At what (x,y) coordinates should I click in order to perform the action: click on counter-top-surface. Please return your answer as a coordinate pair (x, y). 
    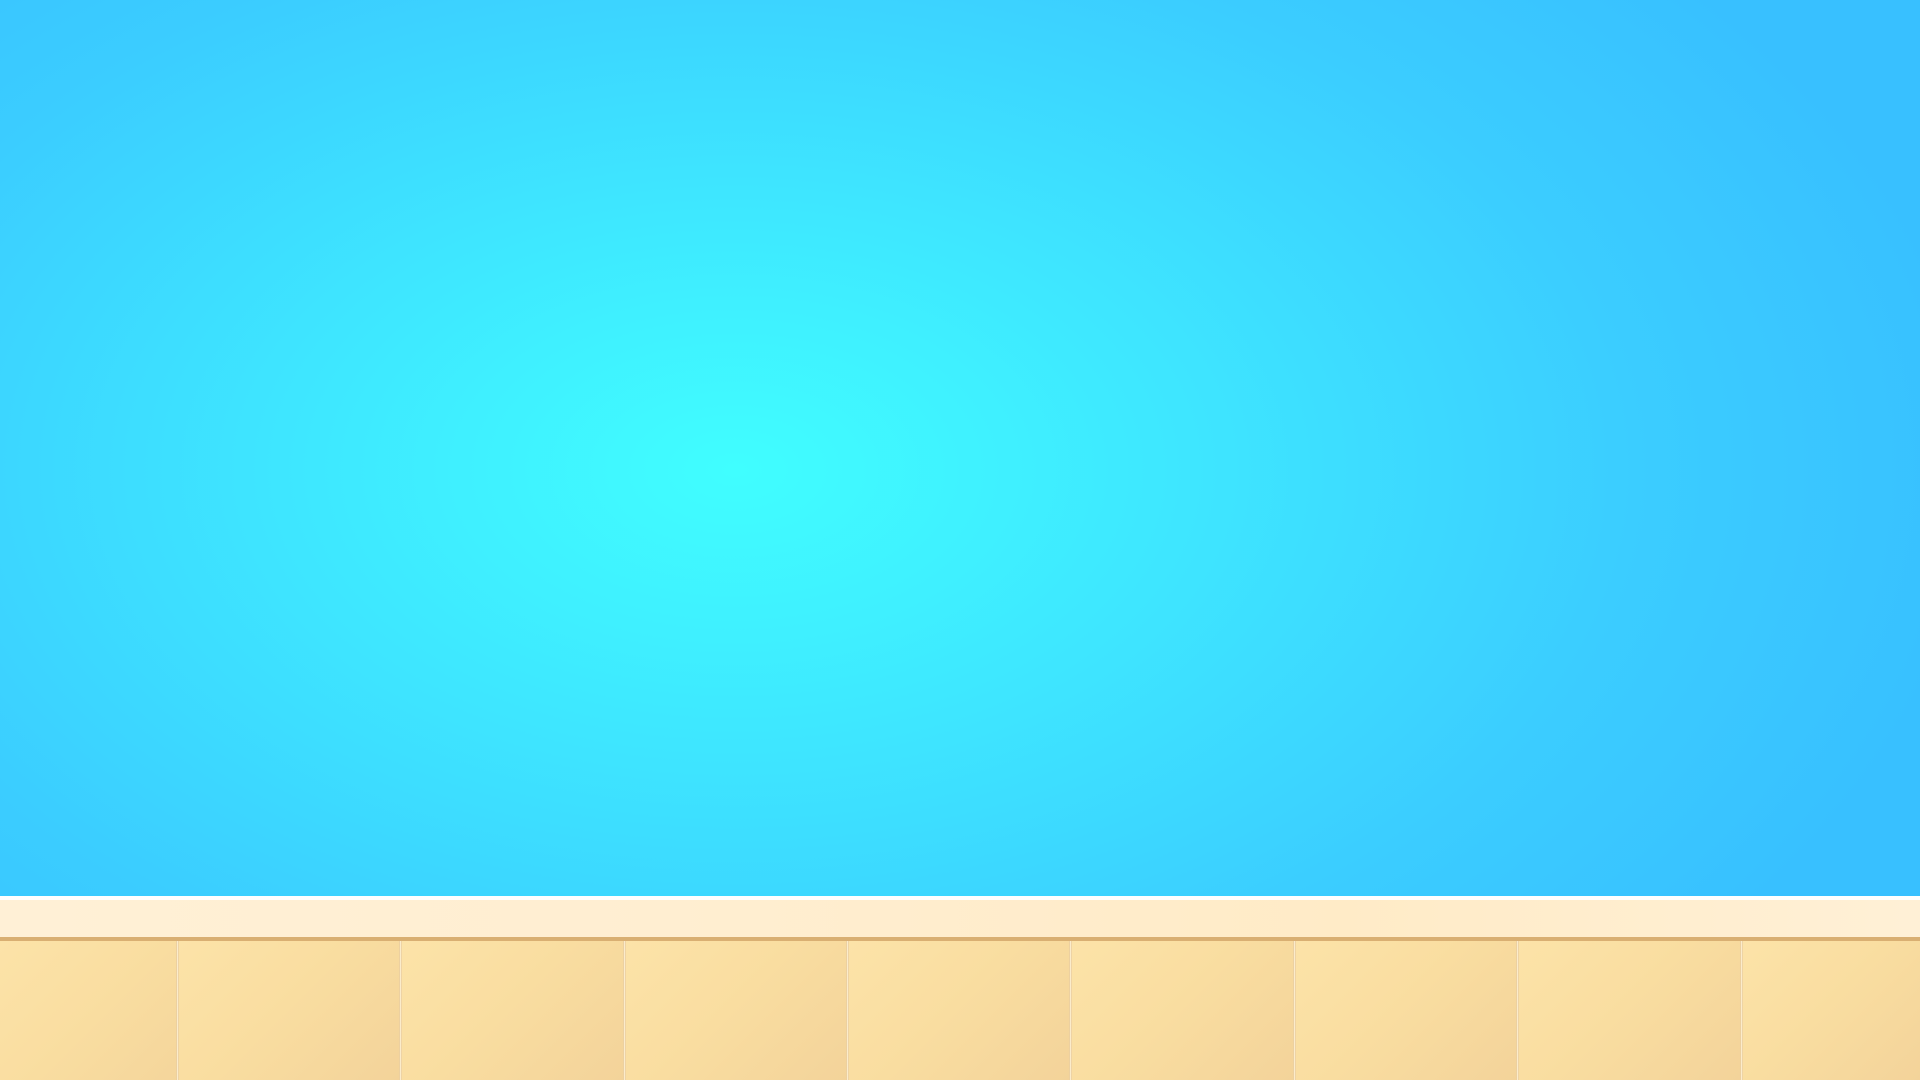
    Looking at the image, I should click on (960, 919).